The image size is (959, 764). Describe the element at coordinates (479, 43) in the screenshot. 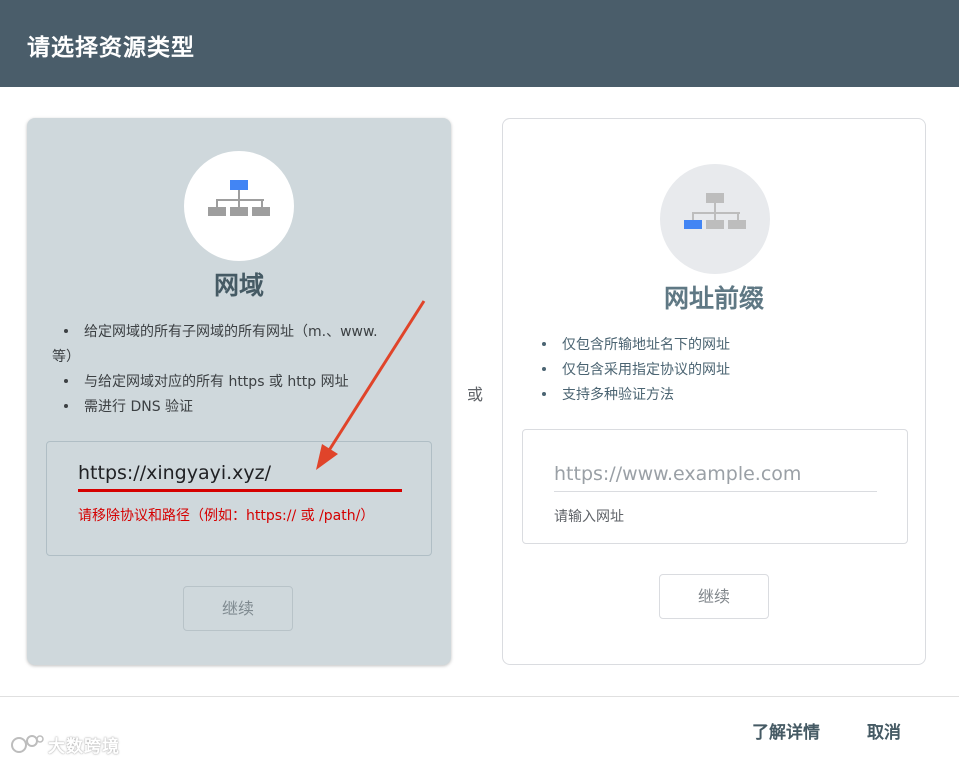

I see `dialog-header: 请选择资源类型` at that location.